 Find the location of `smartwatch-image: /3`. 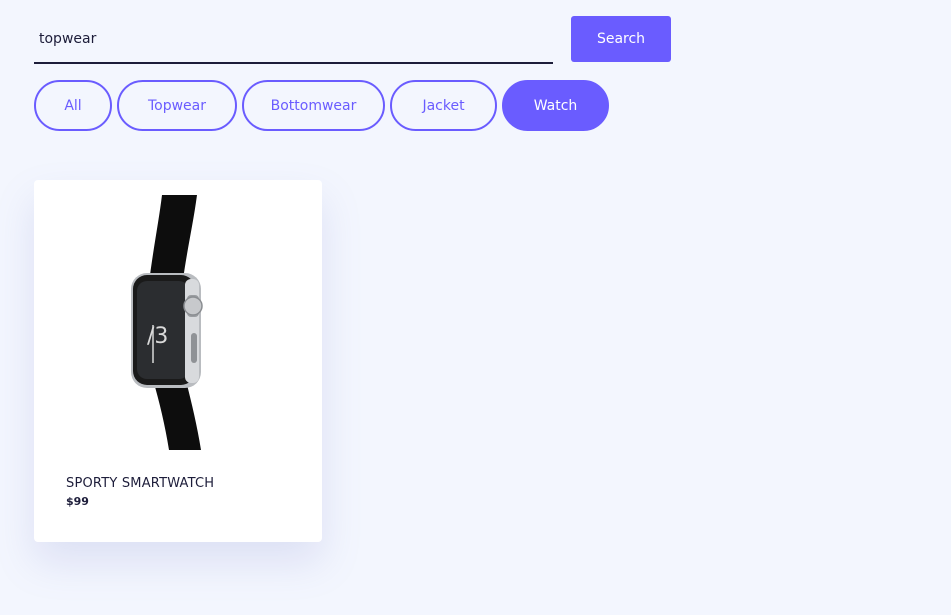

smartwatch-image: /3 is located at coordinates (167, 322).